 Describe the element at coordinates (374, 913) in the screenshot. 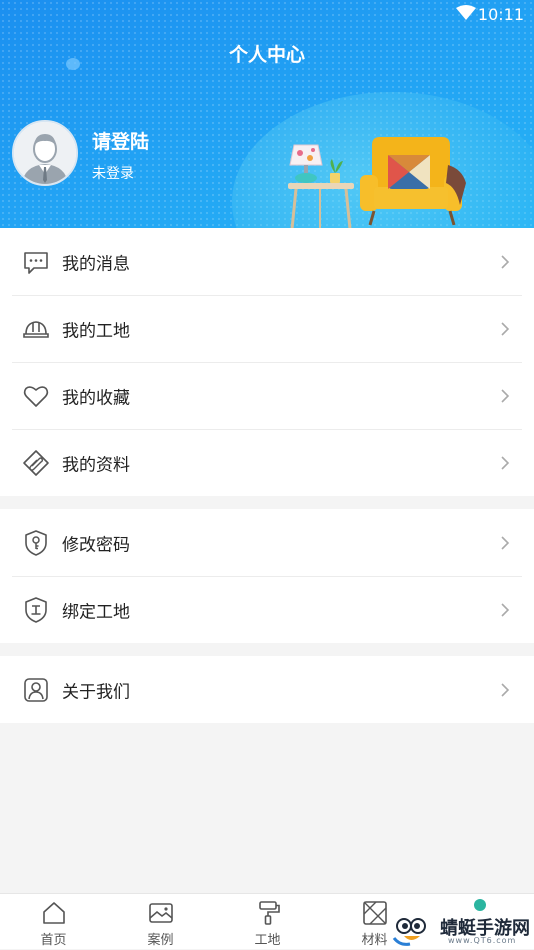

I see `material-icon` at that location.